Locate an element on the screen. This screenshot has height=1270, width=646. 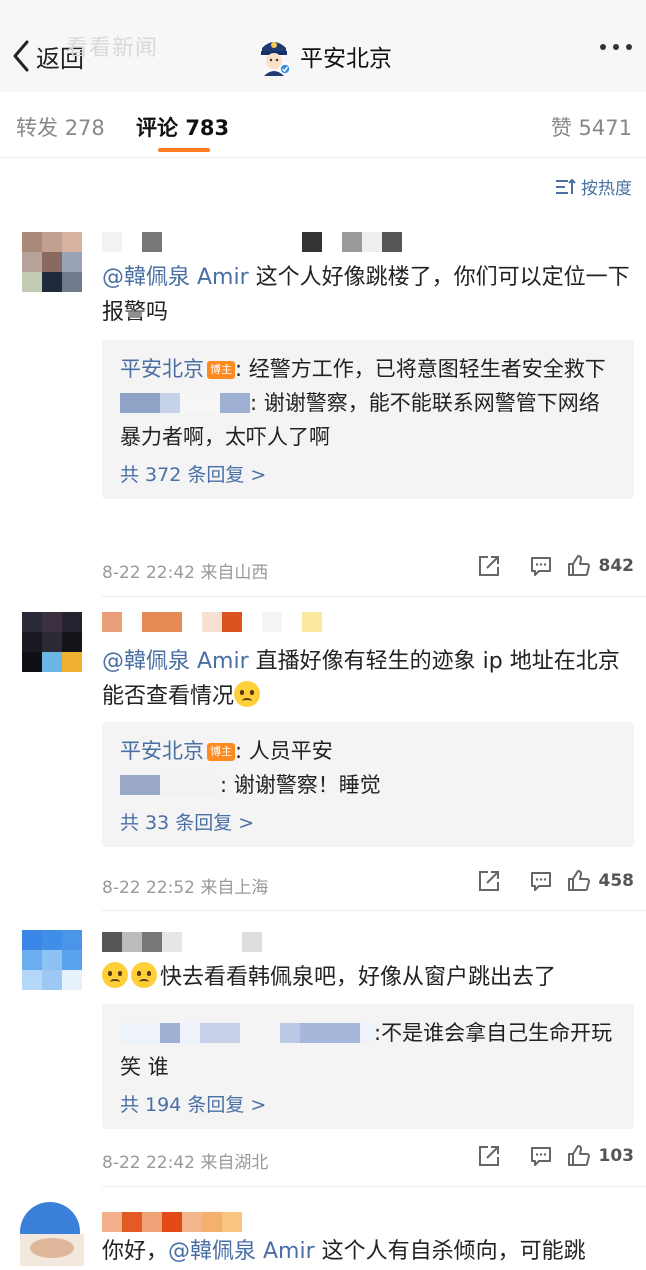
reply-box: :不是谁会拿自己生命开玩笑 谁 共 194 条回复 > is located at coordinates (368, 1066).